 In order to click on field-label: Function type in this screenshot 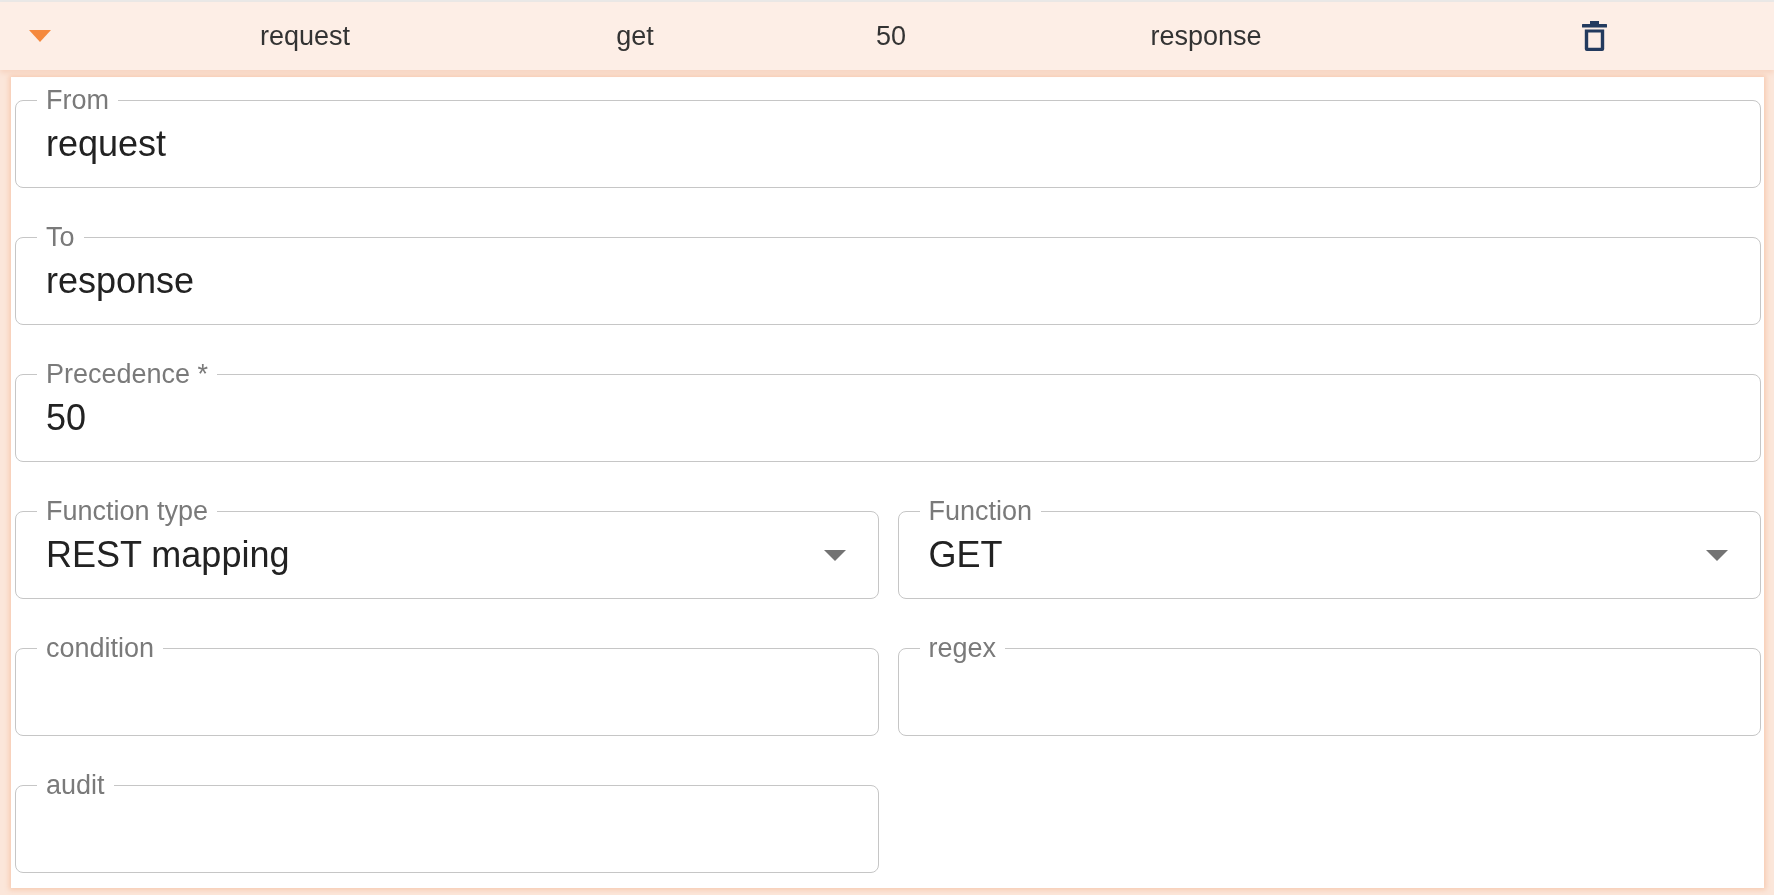, I will do `click(127, 511)`.